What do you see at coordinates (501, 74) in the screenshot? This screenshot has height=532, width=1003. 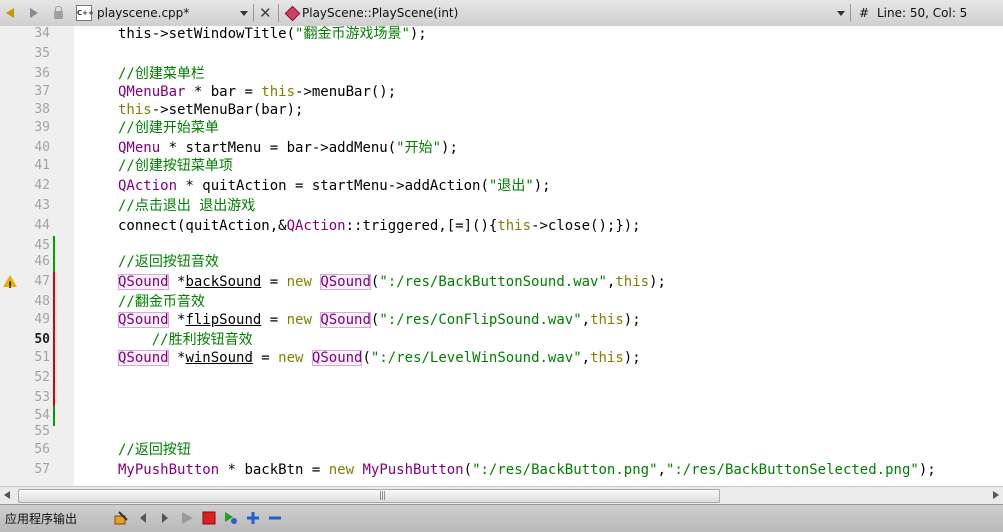 I see `code-line: 36 //创建菜单栏` at bounding box center [501, 74].